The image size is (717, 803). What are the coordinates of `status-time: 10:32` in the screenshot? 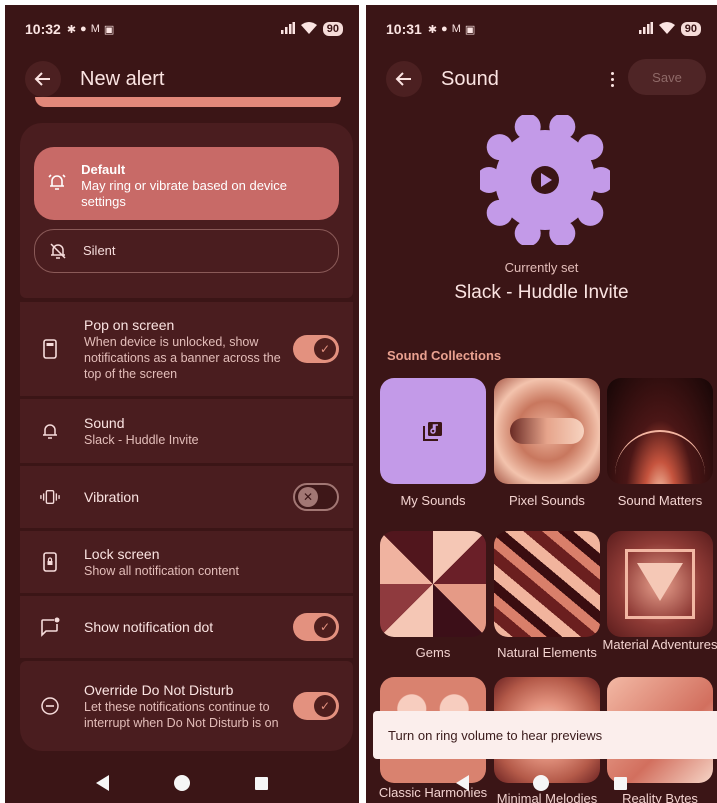 It's located at (43, 29).